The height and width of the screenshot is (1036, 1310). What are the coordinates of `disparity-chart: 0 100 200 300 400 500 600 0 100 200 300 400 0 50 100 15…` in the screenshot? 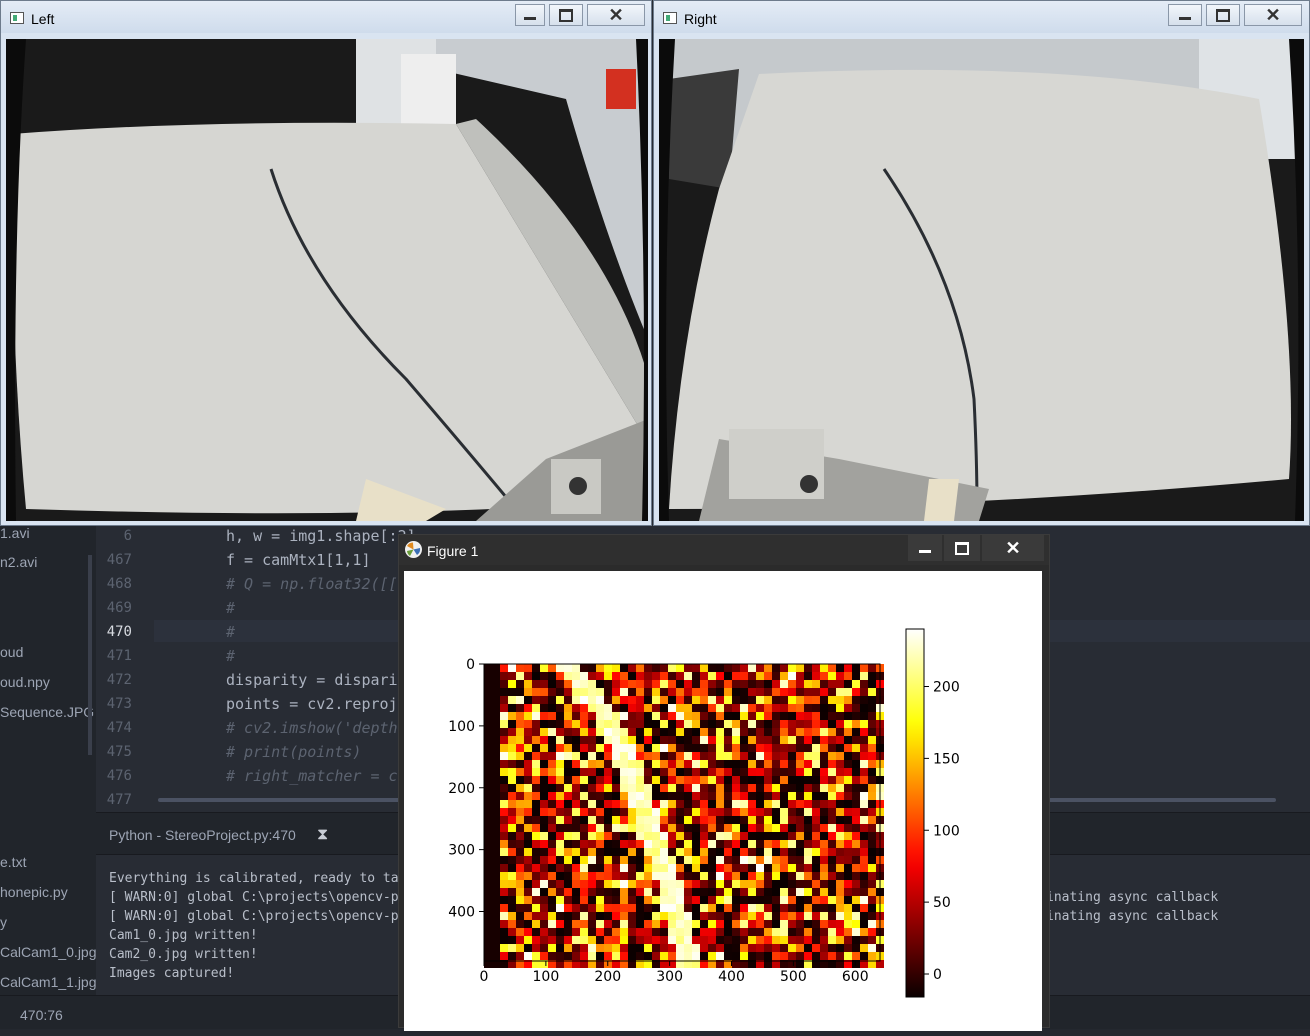 It's located at (704, 813).